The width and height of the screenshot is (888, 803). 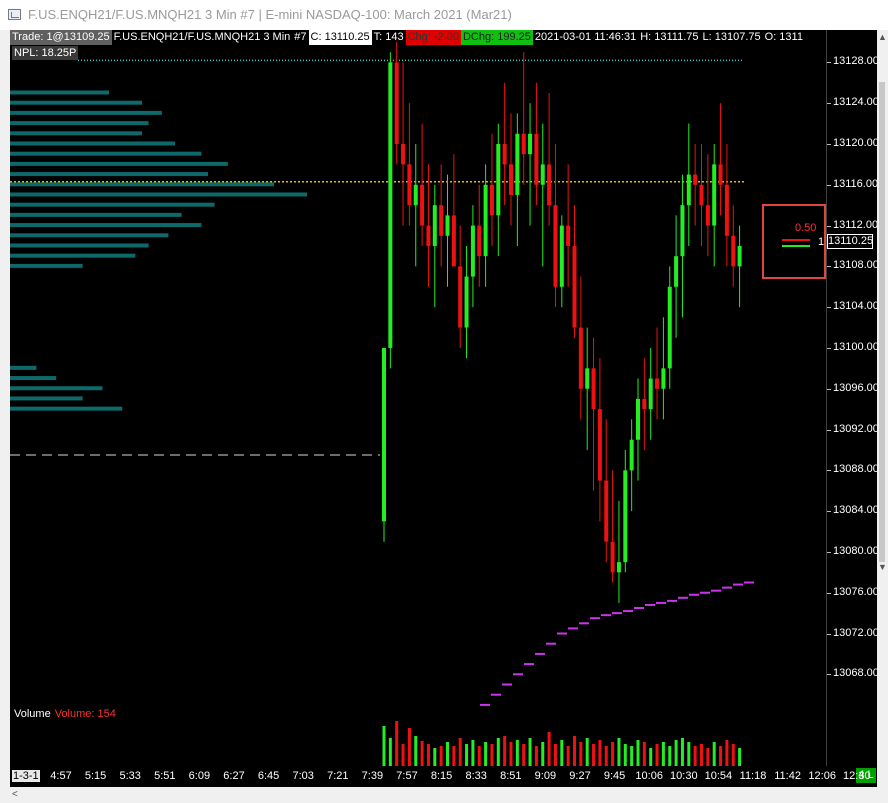 I want to click on price-tick-label: 13096.00, so click(x=856, y=387).